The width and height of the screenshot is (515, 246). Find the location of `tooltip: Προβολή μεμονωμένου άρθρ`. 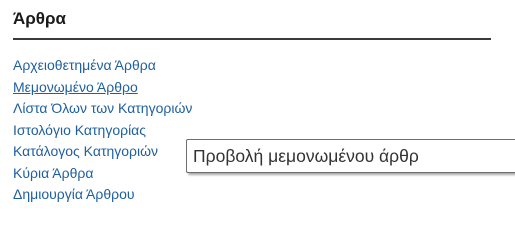

tooltip: Προβολή μεμονωμένου άρθρ is located at coordinates (350, 156).